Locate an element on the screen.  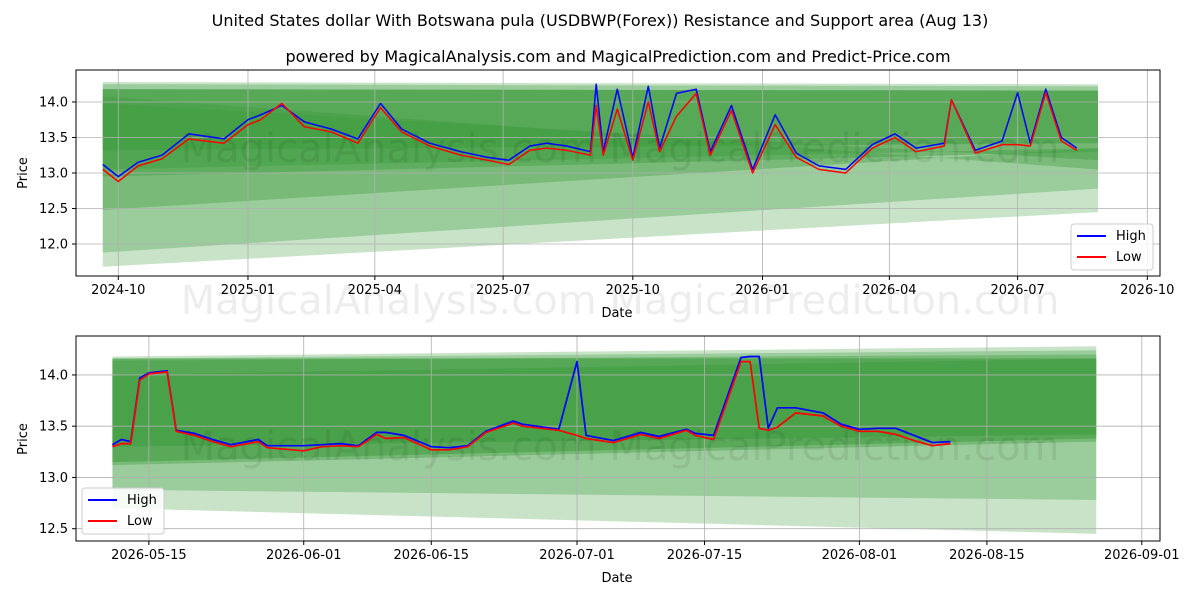
bottom-x-tick-label: 2026-07-01 is located at coordinates (577, 555).